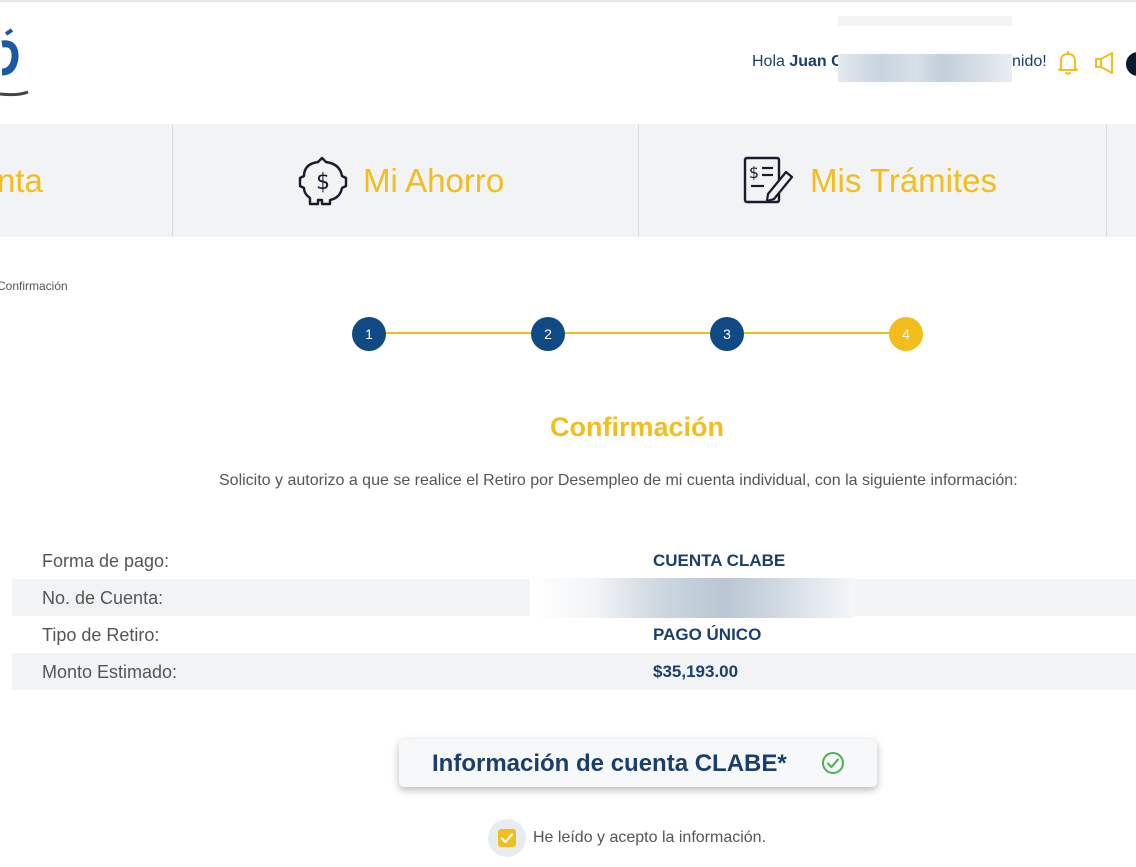 This screenshot has height=867, width=1136. I want to click on step-4-active: 4, so click(906, 334).